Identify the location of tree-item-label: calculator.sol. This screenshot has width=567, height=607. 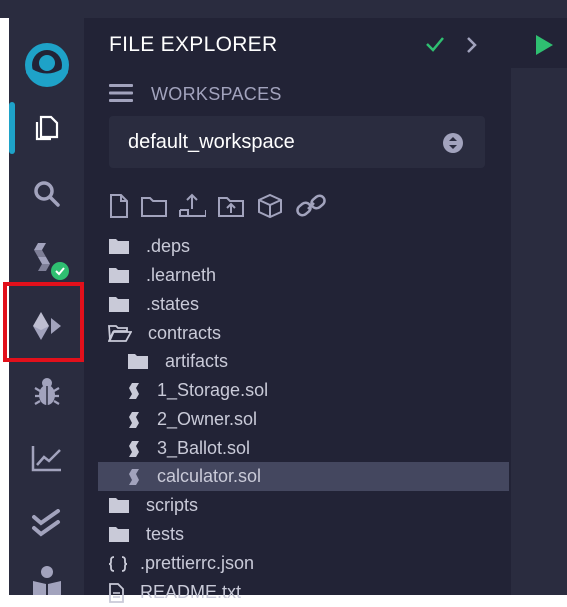
(209, 476).